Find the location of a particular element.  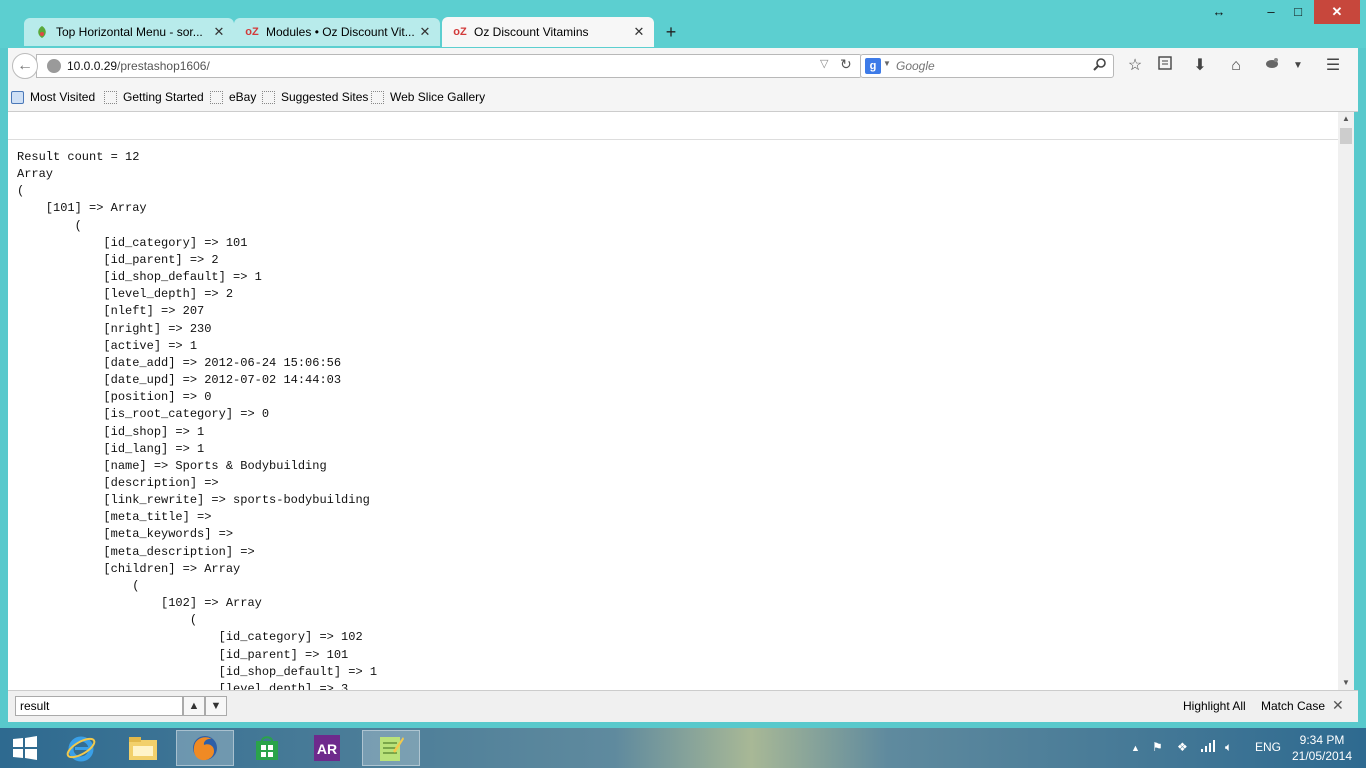

oz-favicon-icon: oZ is located at coordinates (252, 32).